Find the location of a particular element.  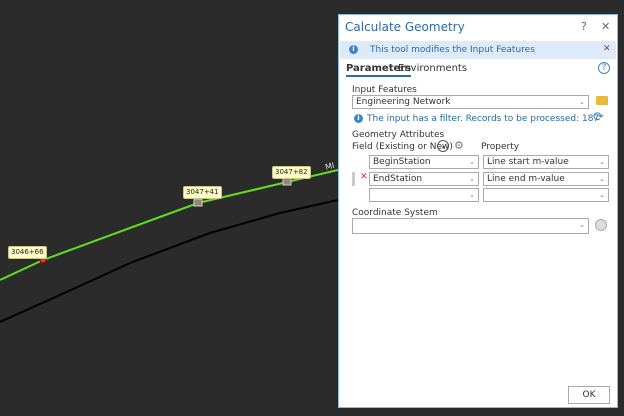

property-header: Property is located at coordinates (500, 147).